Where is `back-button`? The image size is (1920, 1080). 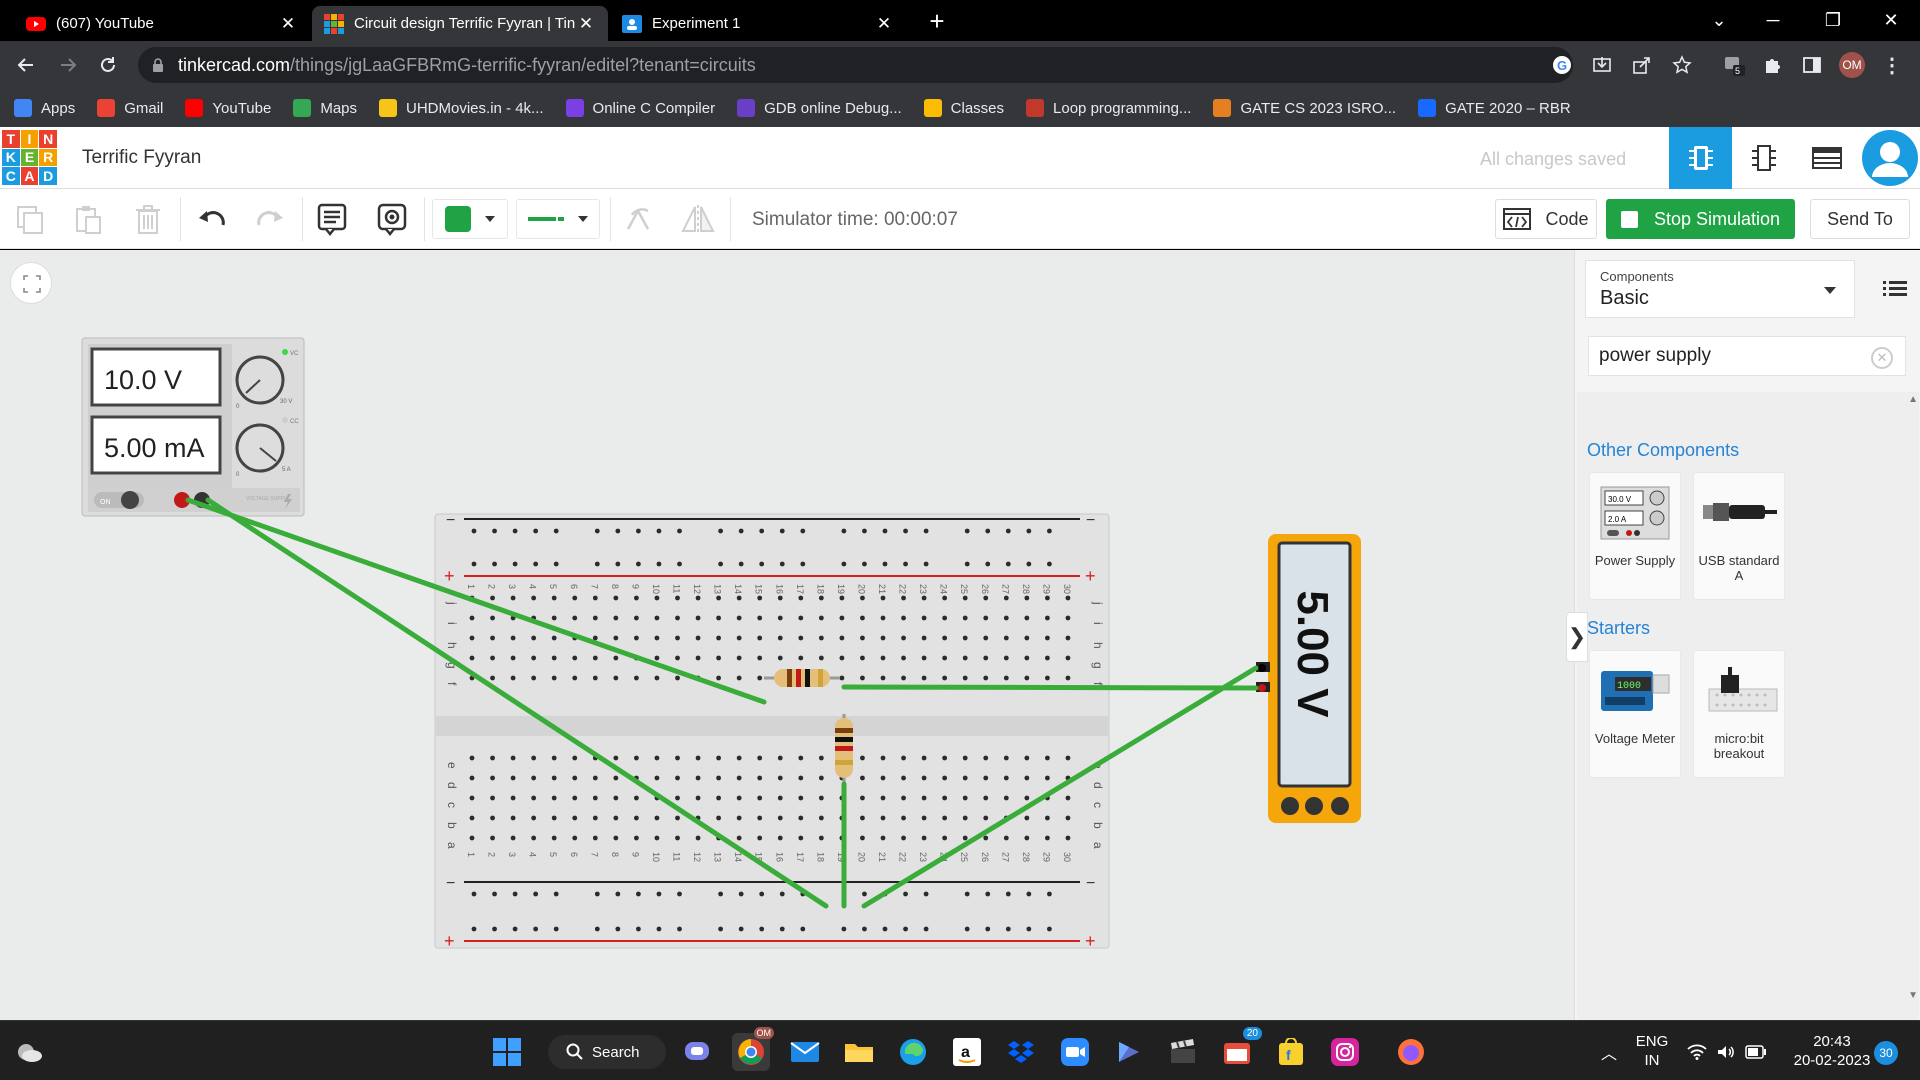 back-button is located at coordinates (26, 65).